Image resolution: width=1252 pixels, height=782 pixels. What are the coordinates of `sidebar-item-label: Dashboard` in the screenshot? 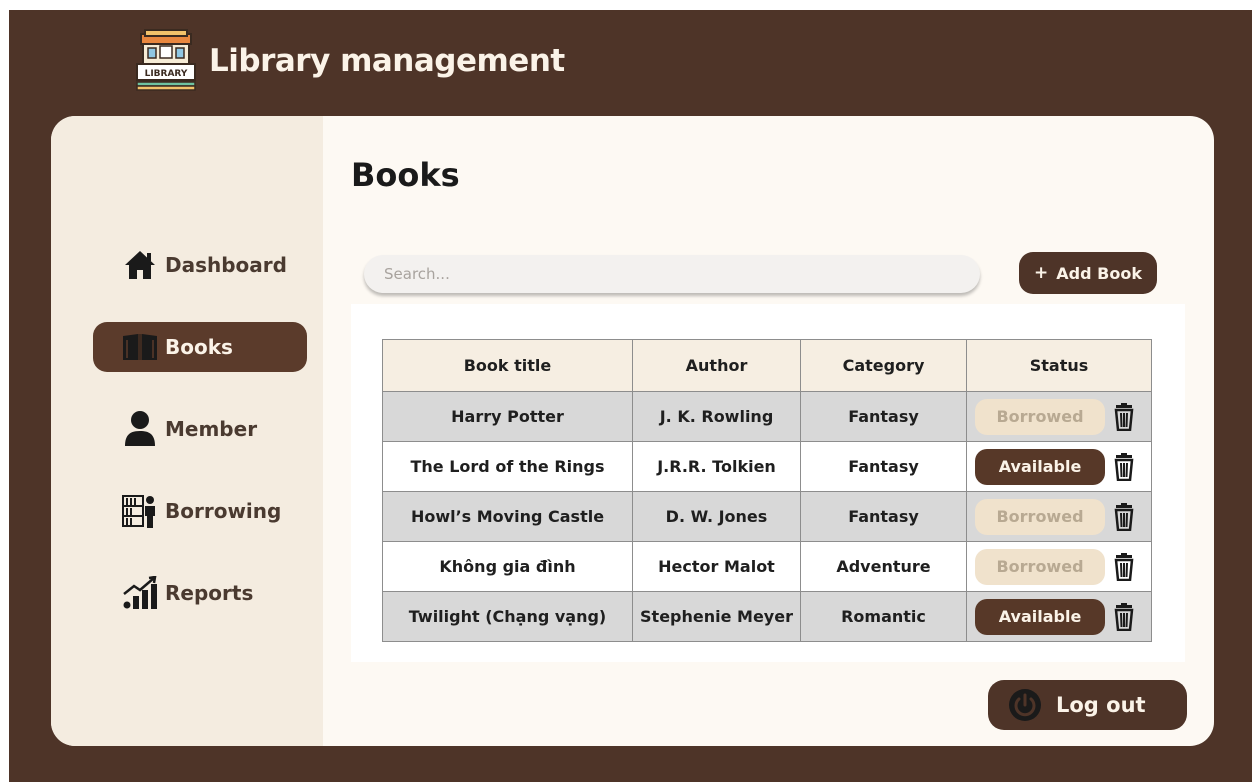 It's located at (226, 265).